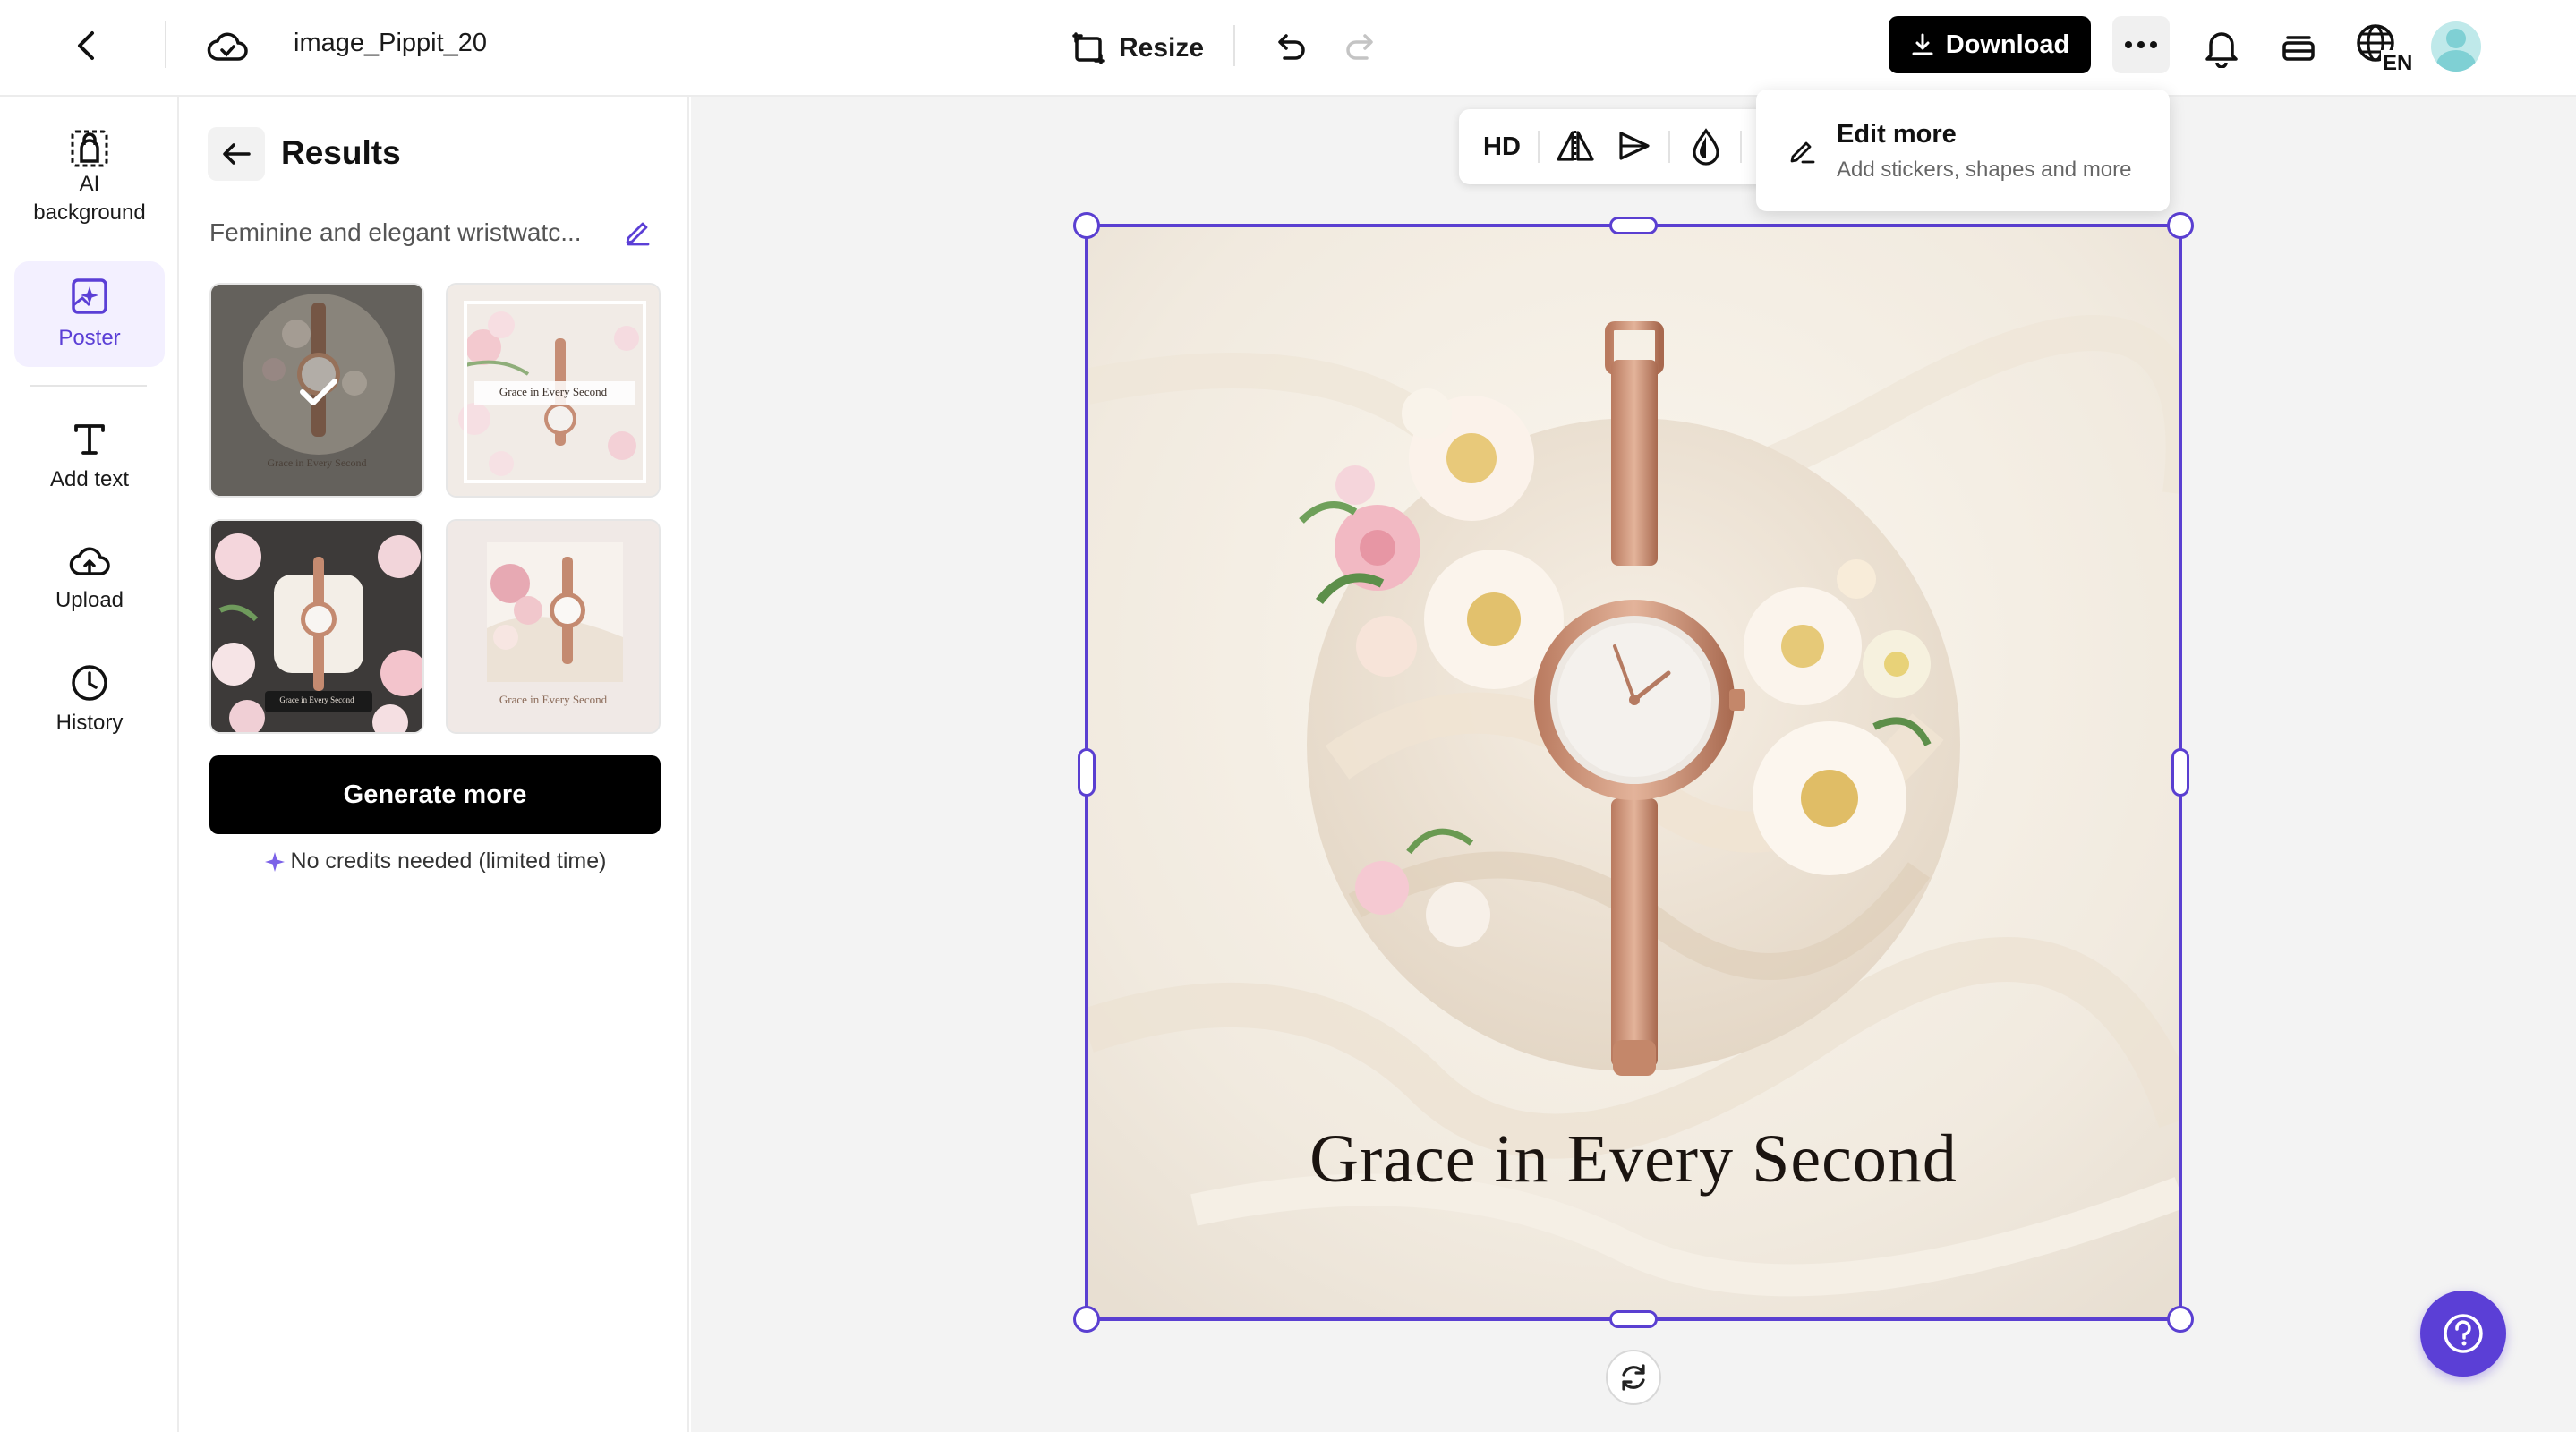 The image size is (2576, 1432). I want to click on layers-icon, so click(2298, 46).